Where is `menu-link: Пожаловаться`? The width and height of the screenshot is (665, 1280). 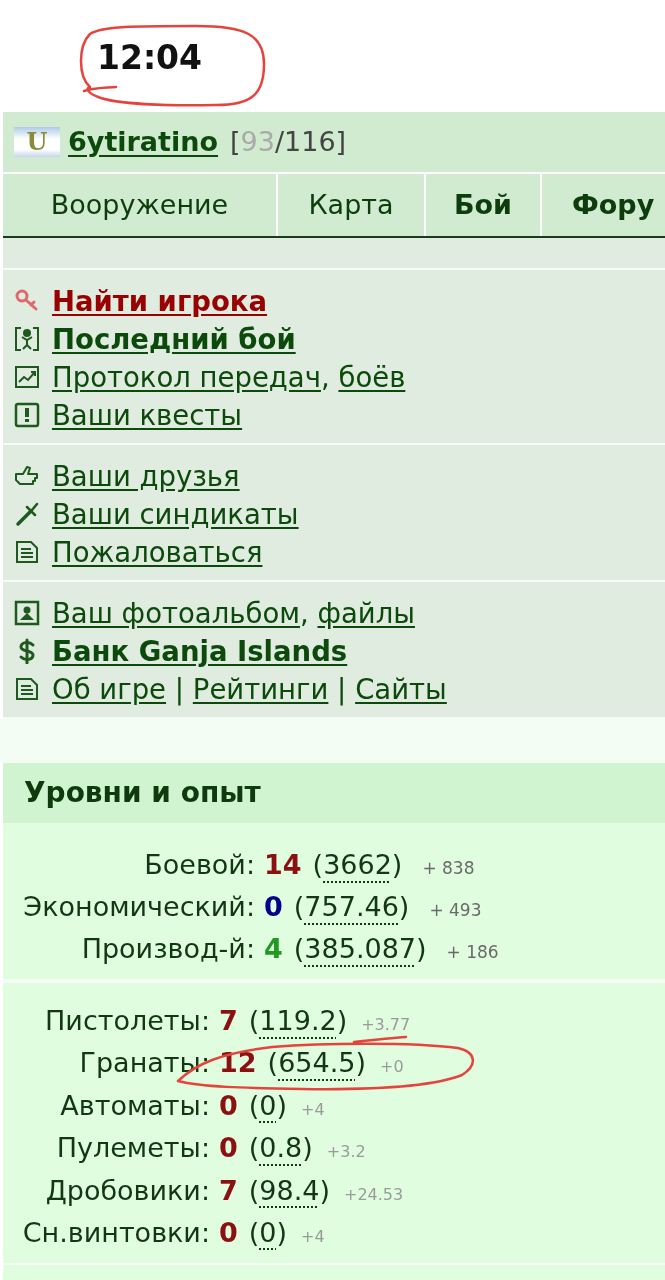 menu-link: Пожаловаться is located at coordinates (157, 552).